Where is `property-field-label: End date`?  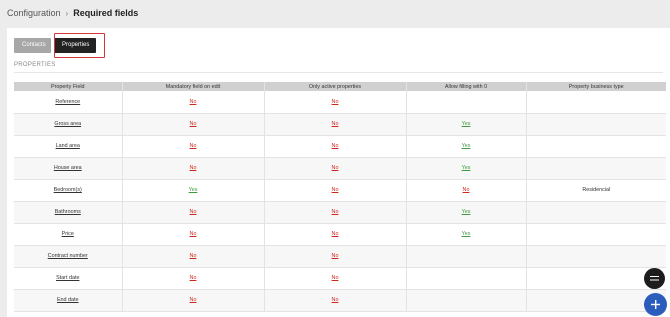 property-field-label: End date is located at coordinates (67, 300).